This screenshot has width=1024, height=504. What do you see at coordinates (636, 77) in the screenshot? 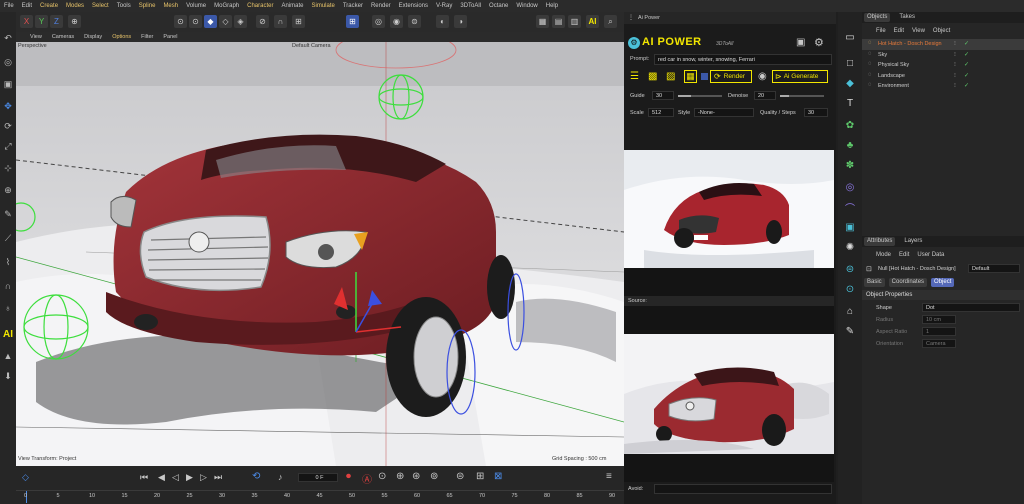
I see `list-icon: ☰` at bounding box center [636, 77].